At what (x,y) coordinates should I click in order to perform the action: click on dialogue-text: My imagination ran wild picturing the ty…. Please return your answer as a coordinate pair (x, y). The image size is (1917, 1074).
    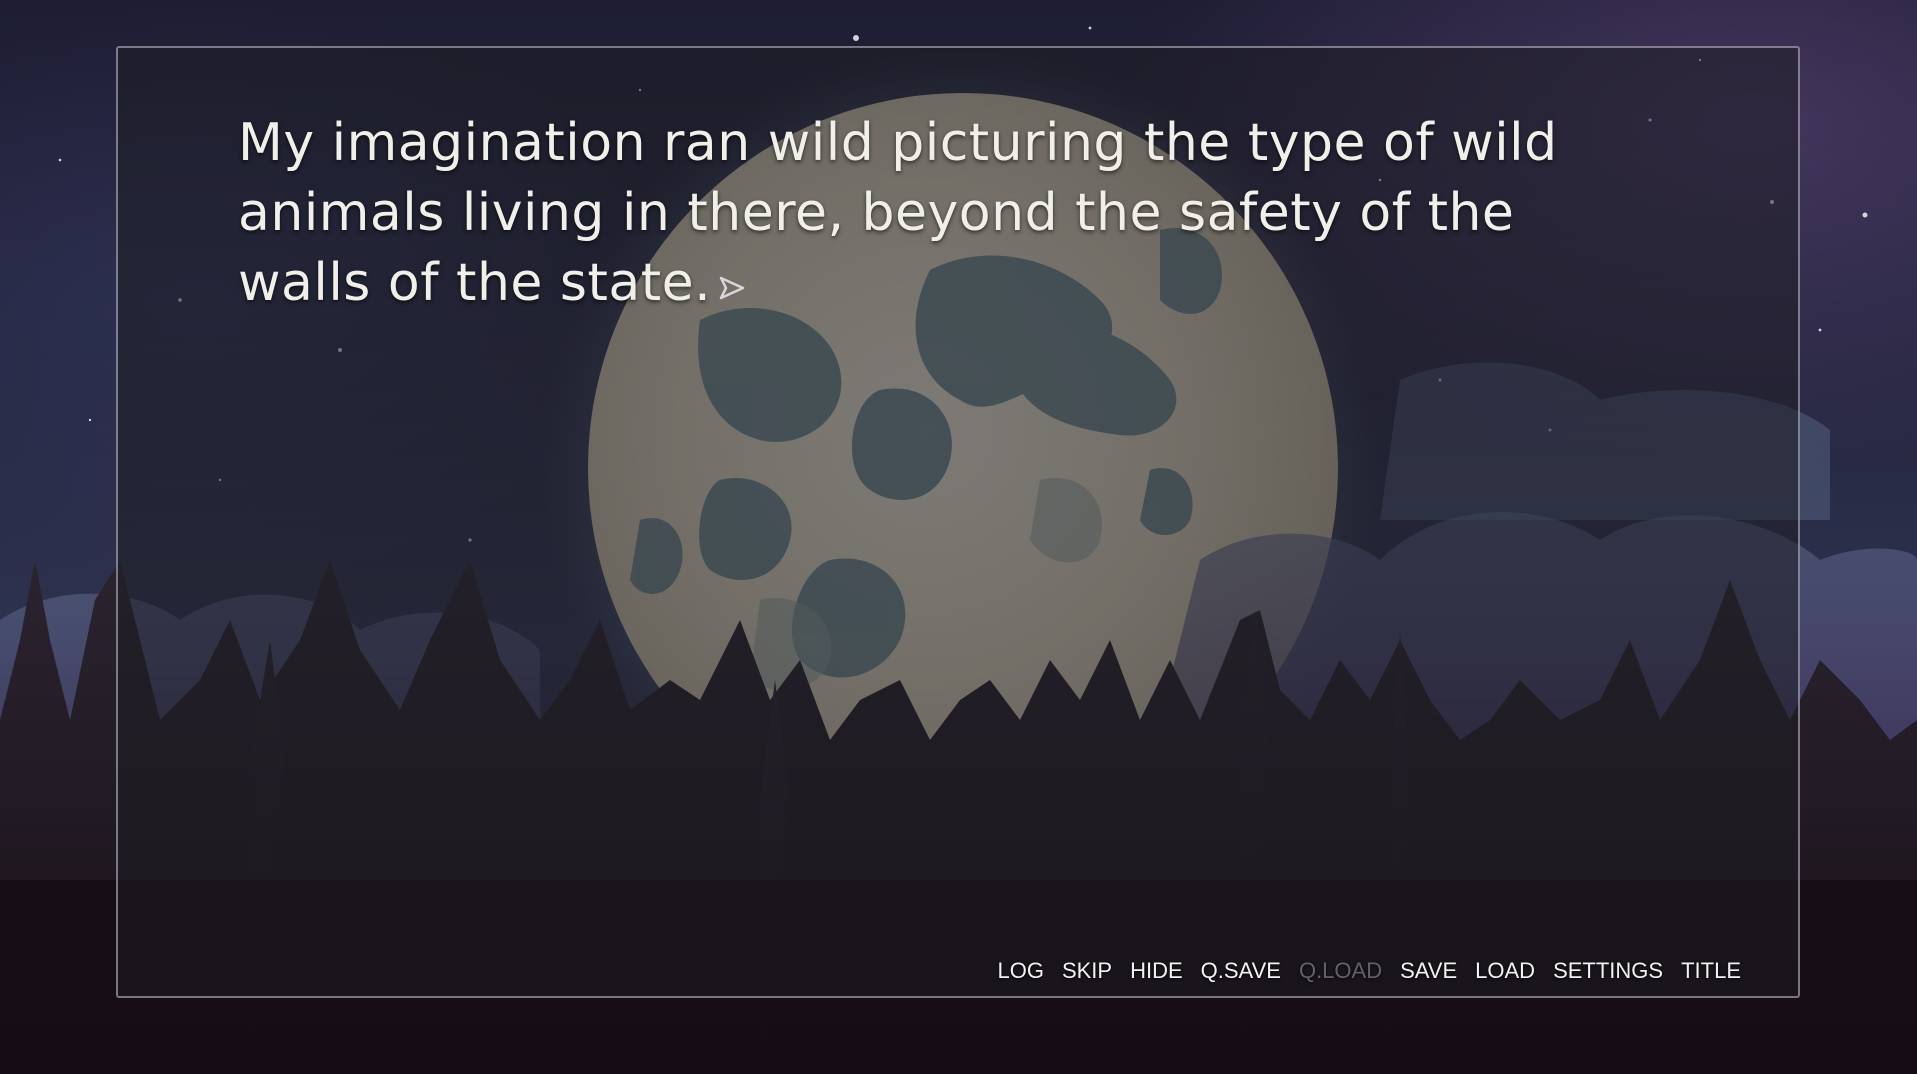
    Looking at the image, I should click on (898, 213).